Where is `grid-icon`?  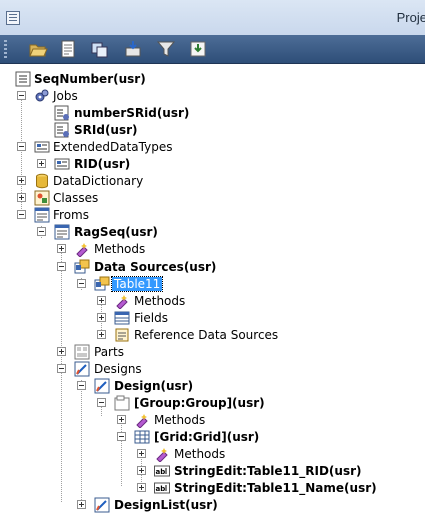 grid-icon is located at coordinates (142, 437).